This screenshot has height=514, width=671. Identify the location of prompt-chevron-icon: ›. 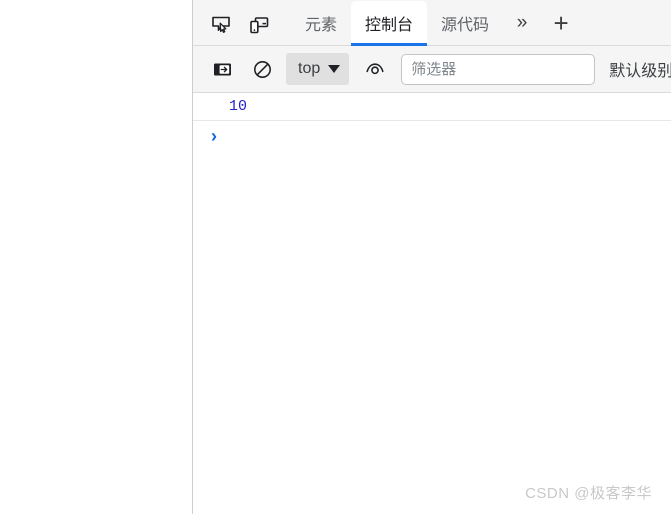
(214, 136).